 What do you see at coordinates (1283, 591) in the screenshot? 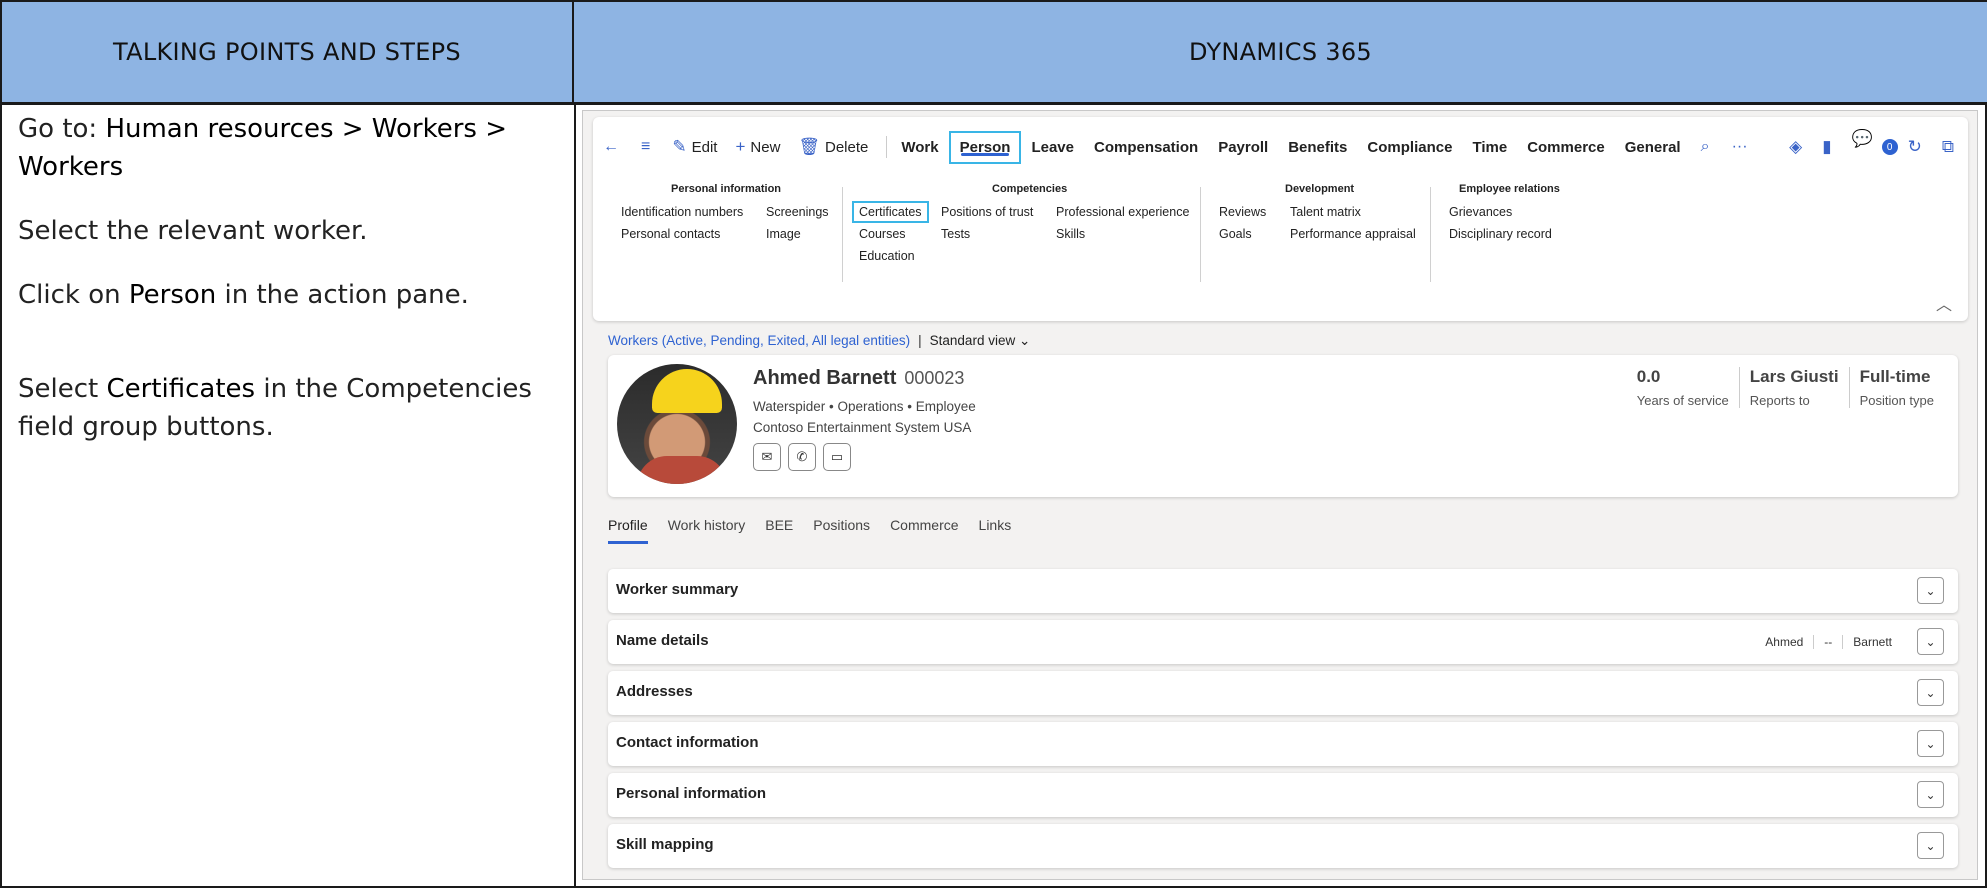
I see `fasttab-worker-summary: Worker summary ⌄` at bounding box center [1283, 591].